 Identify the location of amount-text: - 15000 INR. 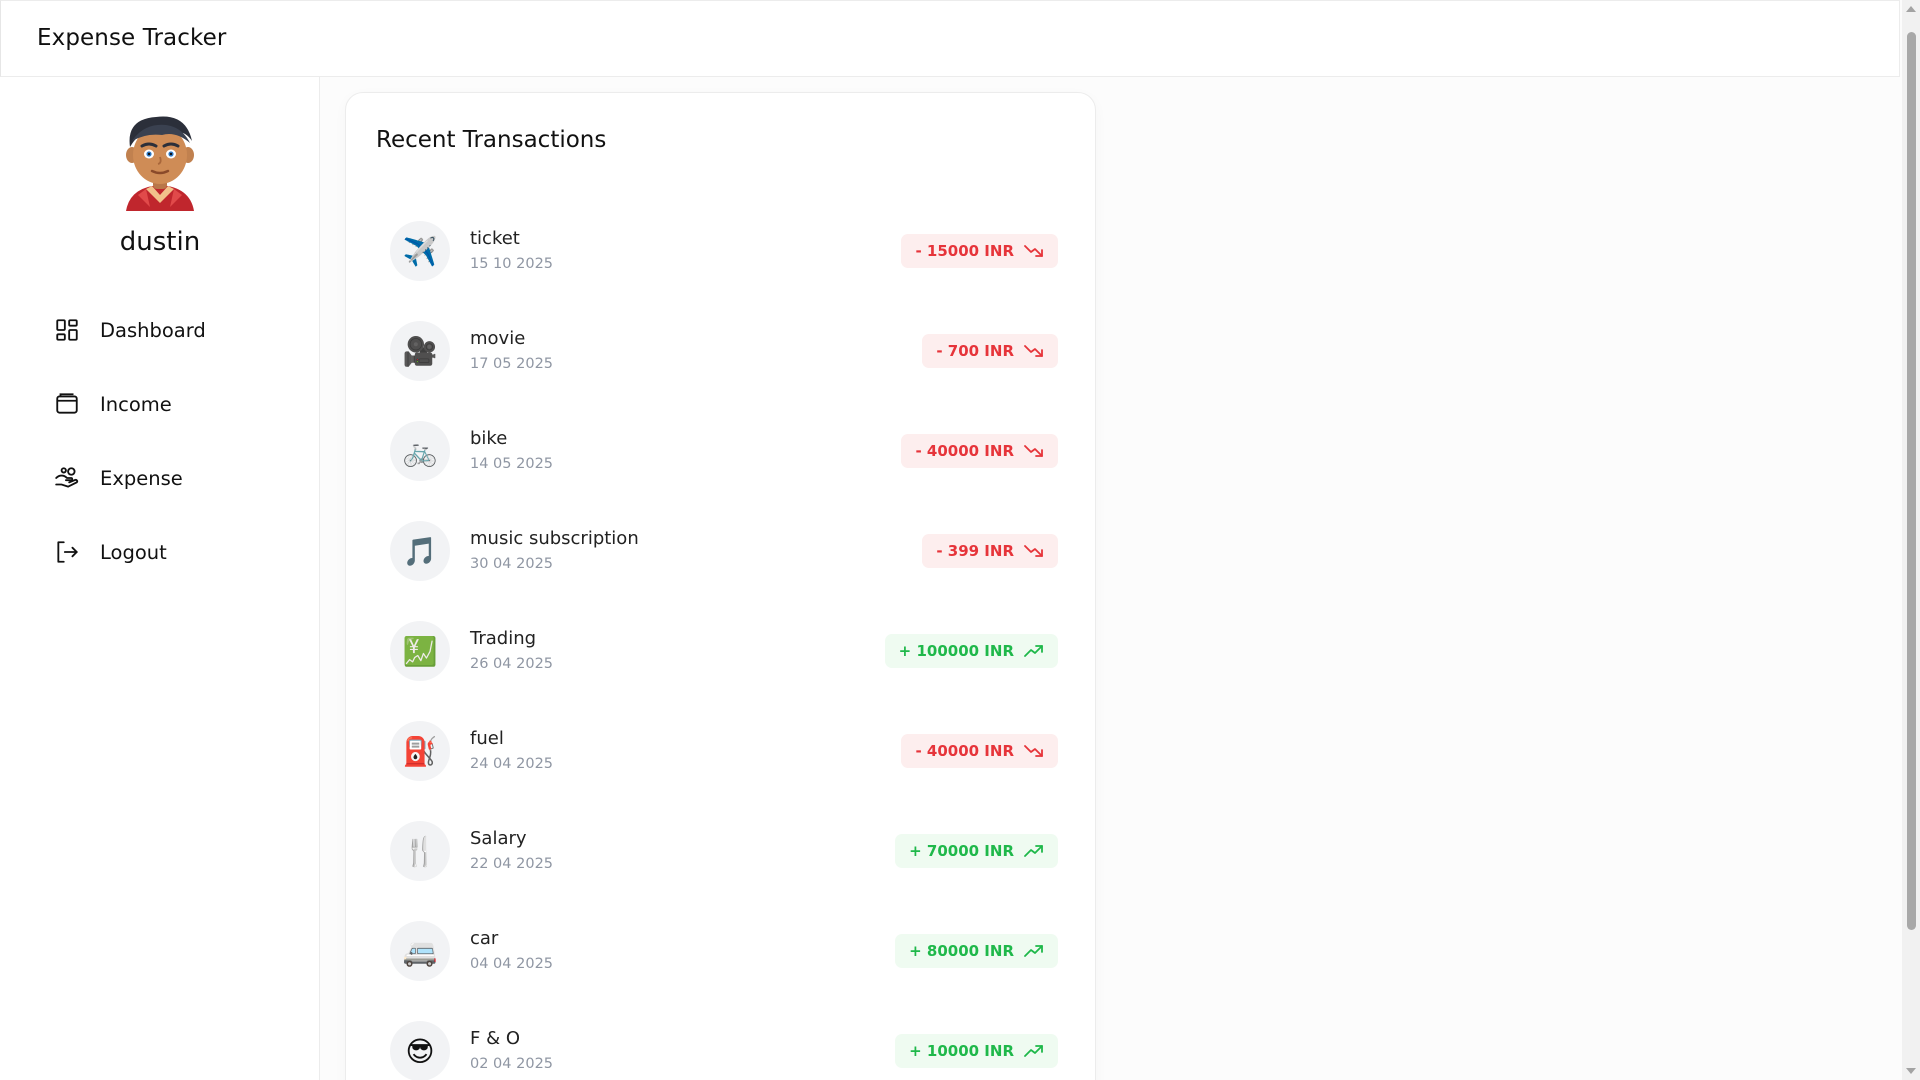
(964, 251).